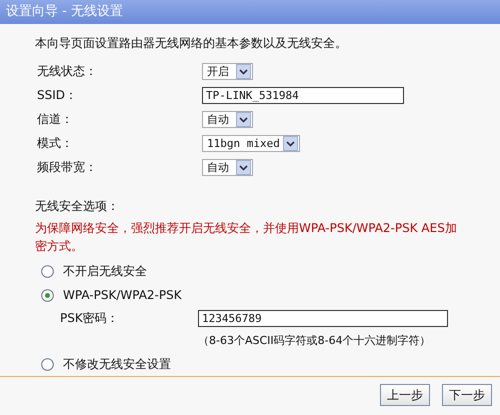  I want to click on hint-text: （8-63个ASCII码字符或8-64个十六进制字符）, so click(314, 340).